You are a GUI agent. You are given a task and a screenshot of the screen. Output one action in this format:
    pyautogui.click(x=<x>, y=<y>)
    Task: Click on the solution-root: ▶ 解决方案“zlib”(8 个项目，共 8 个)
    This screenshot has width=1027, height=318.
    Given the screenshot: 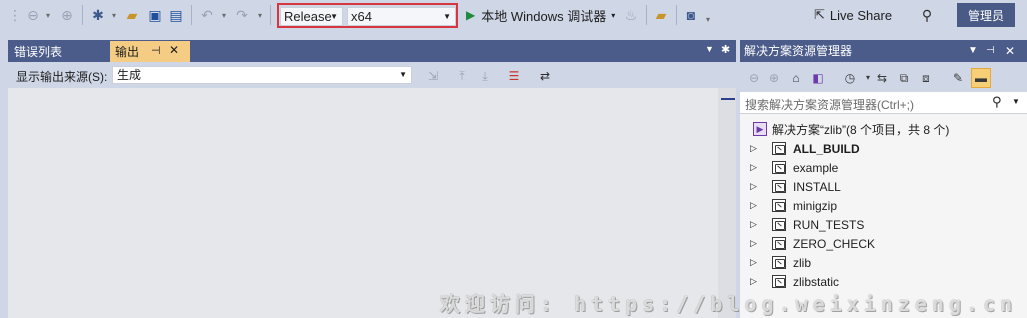 What is the action you would take?
    pyautogui.click(x=851, y=129)
    